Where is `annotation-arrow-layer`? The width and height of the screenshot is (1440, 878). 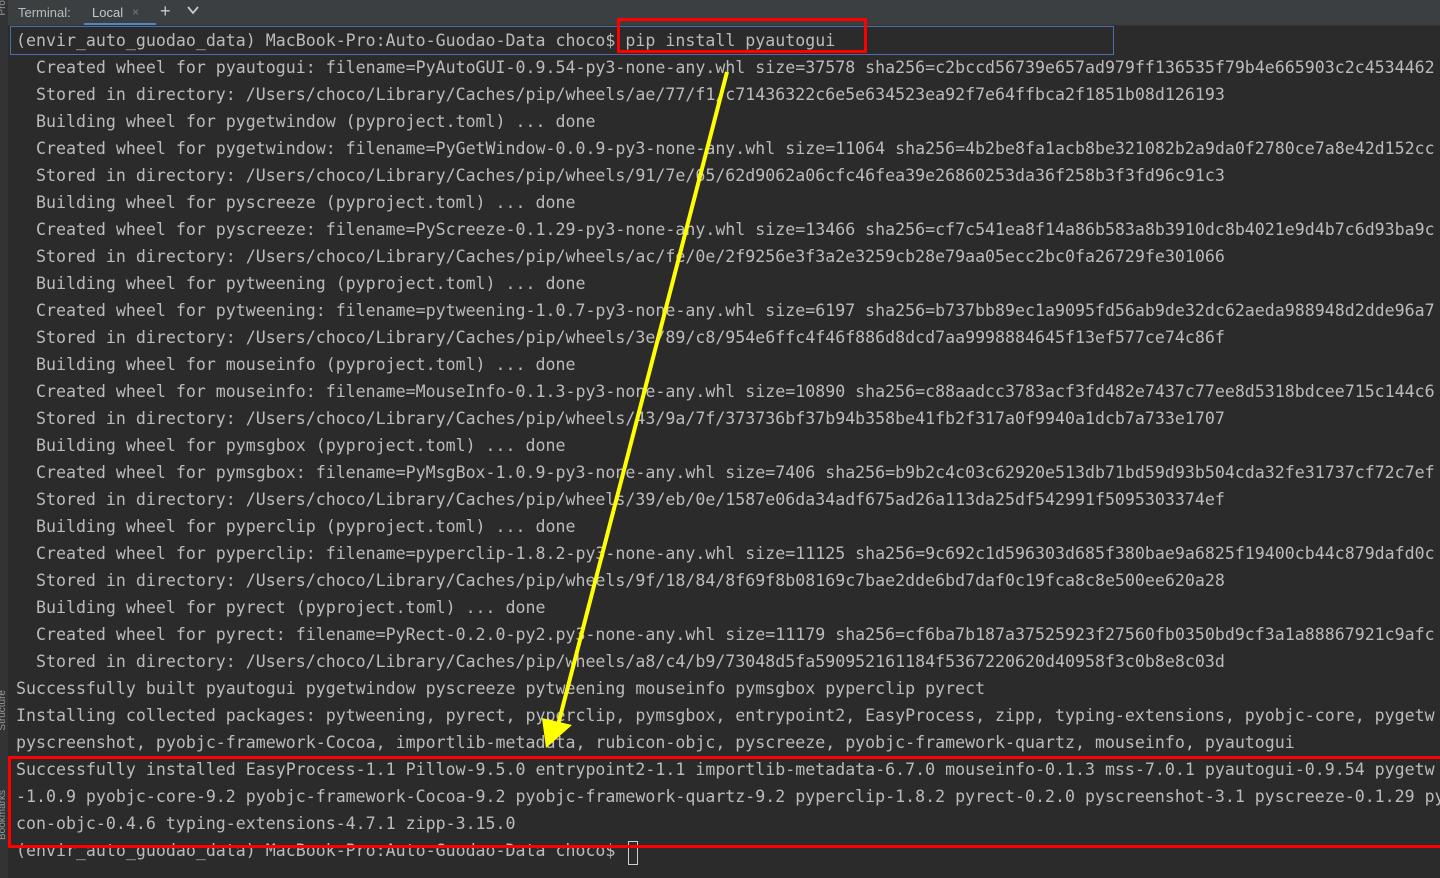 annotation-arrow-layer is located at coordinates (635, 409).